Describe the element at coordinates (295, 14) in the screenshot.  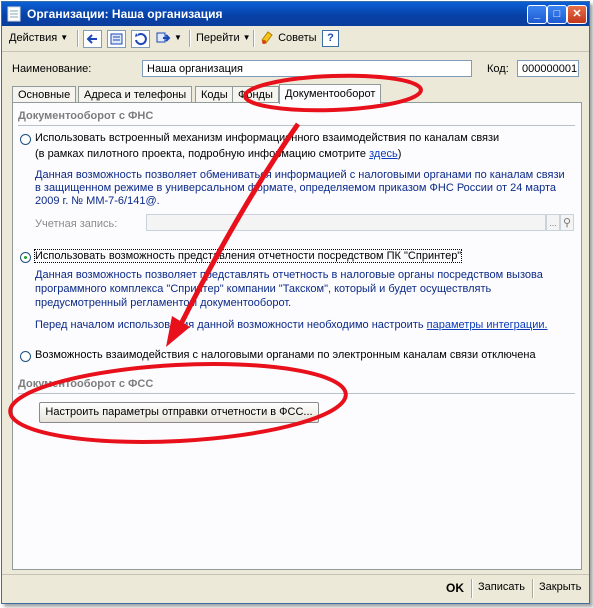
I see `title-bar: Организации: Наша организация _ □ ✕` at that location.